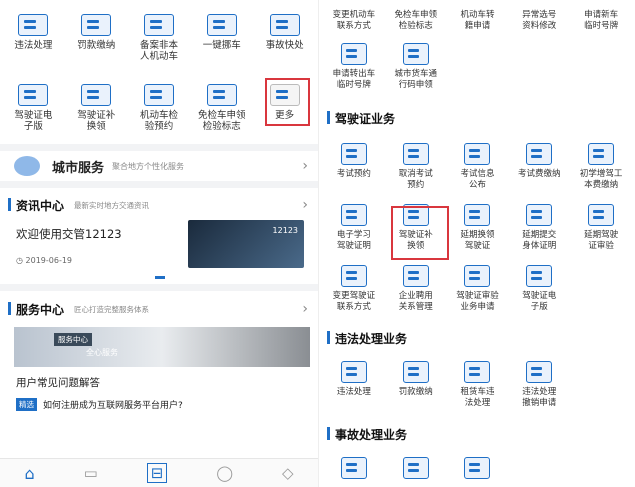 The height and width of the screenshot is (487, 635). I want to click on biz-violation-revoke: 违法处理 撤销申请, so click(539, 384).